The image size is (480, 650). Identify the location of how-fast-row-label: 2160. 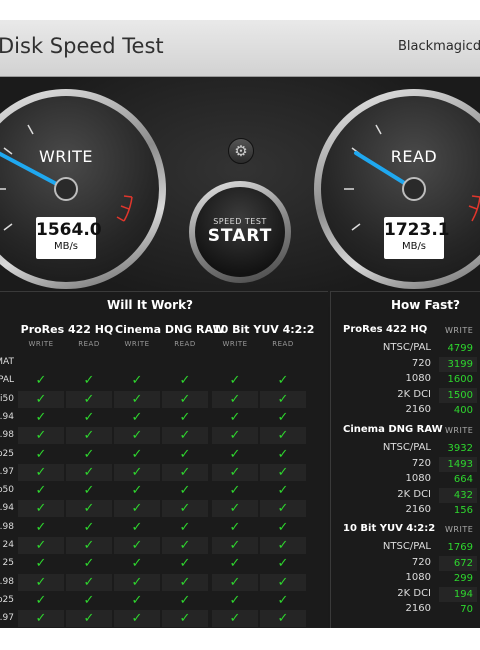
(418, 509).